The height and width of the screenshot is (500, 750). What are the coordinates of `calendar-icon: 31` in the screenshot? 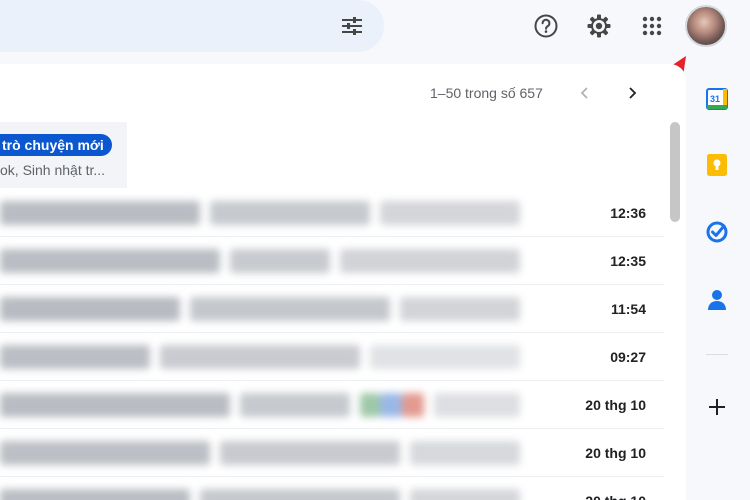 It's located at (717, 99).